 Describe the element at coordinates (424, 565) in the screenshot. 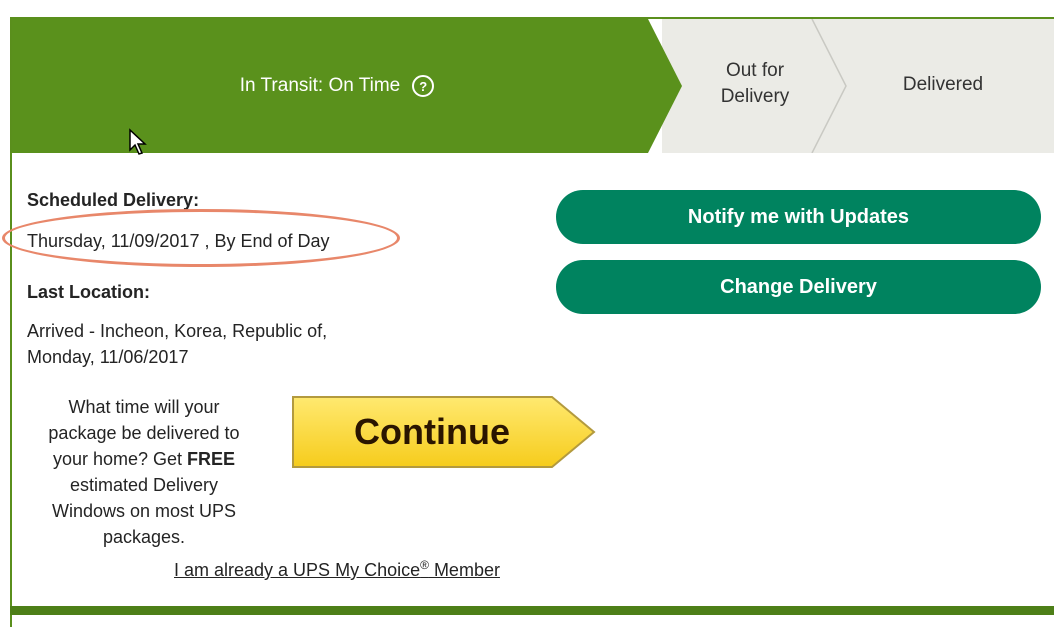

I see `registered-mark: ®` at that location.